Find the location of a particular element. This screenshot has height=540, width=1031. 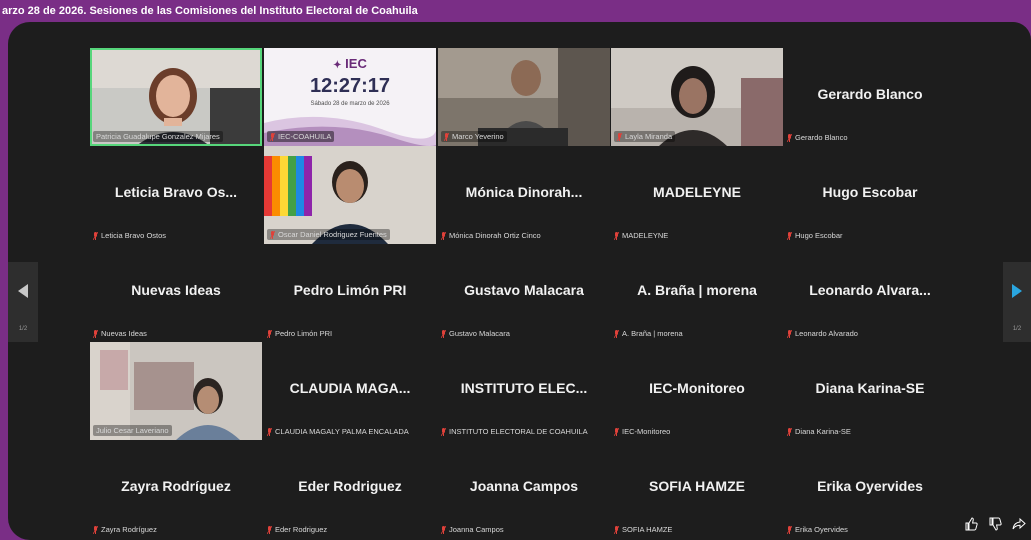

participant-tile-marco: Marco Yeverino is located at coordinates (524, 97).